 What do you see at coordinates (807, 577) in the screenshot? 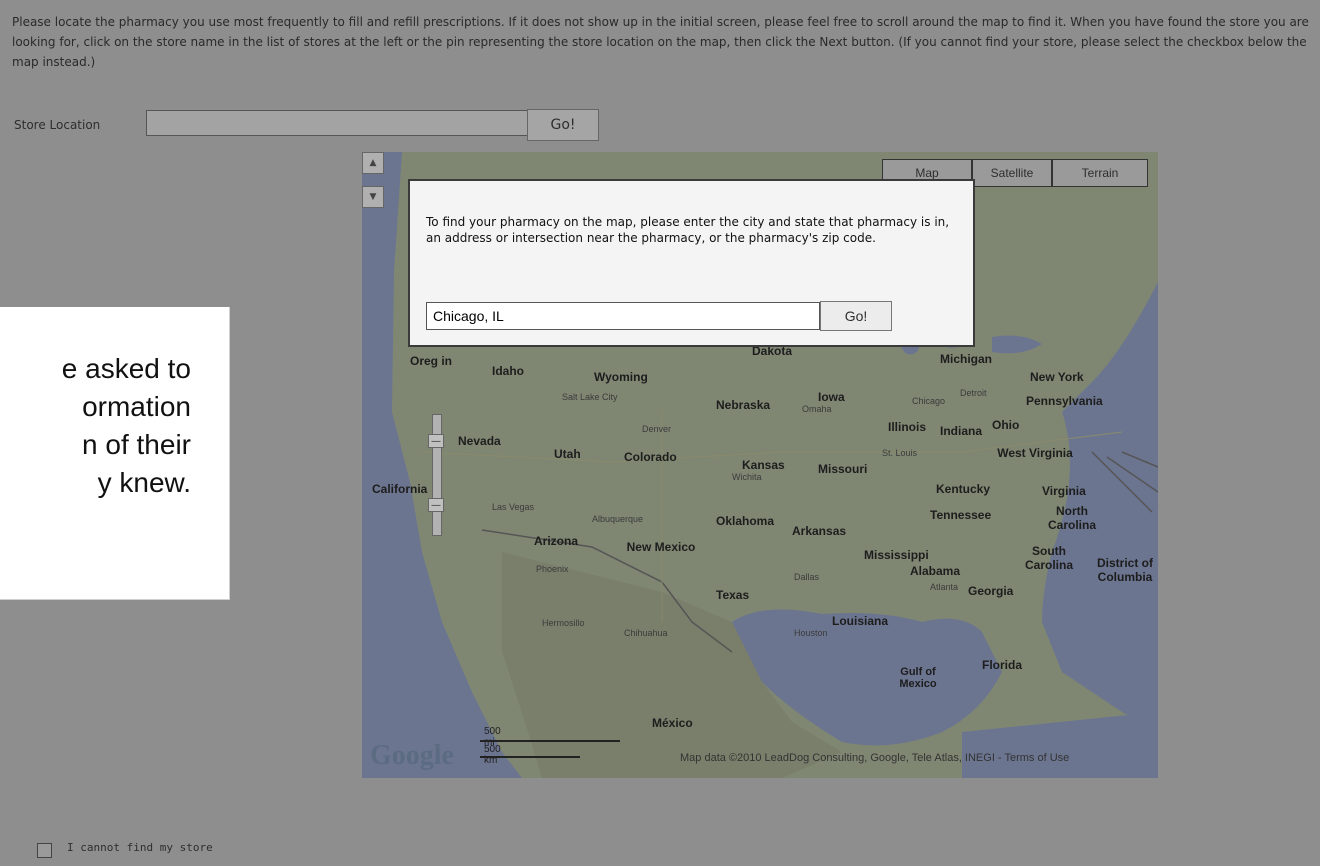
I see `map-label-city: Dallas` at bounding box center [807, 577].